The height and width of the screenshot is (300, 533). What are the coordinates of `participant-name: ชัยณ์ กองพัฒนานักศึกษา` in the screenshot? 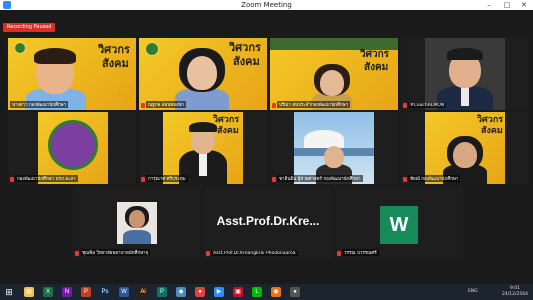 It's located at (434, 178).